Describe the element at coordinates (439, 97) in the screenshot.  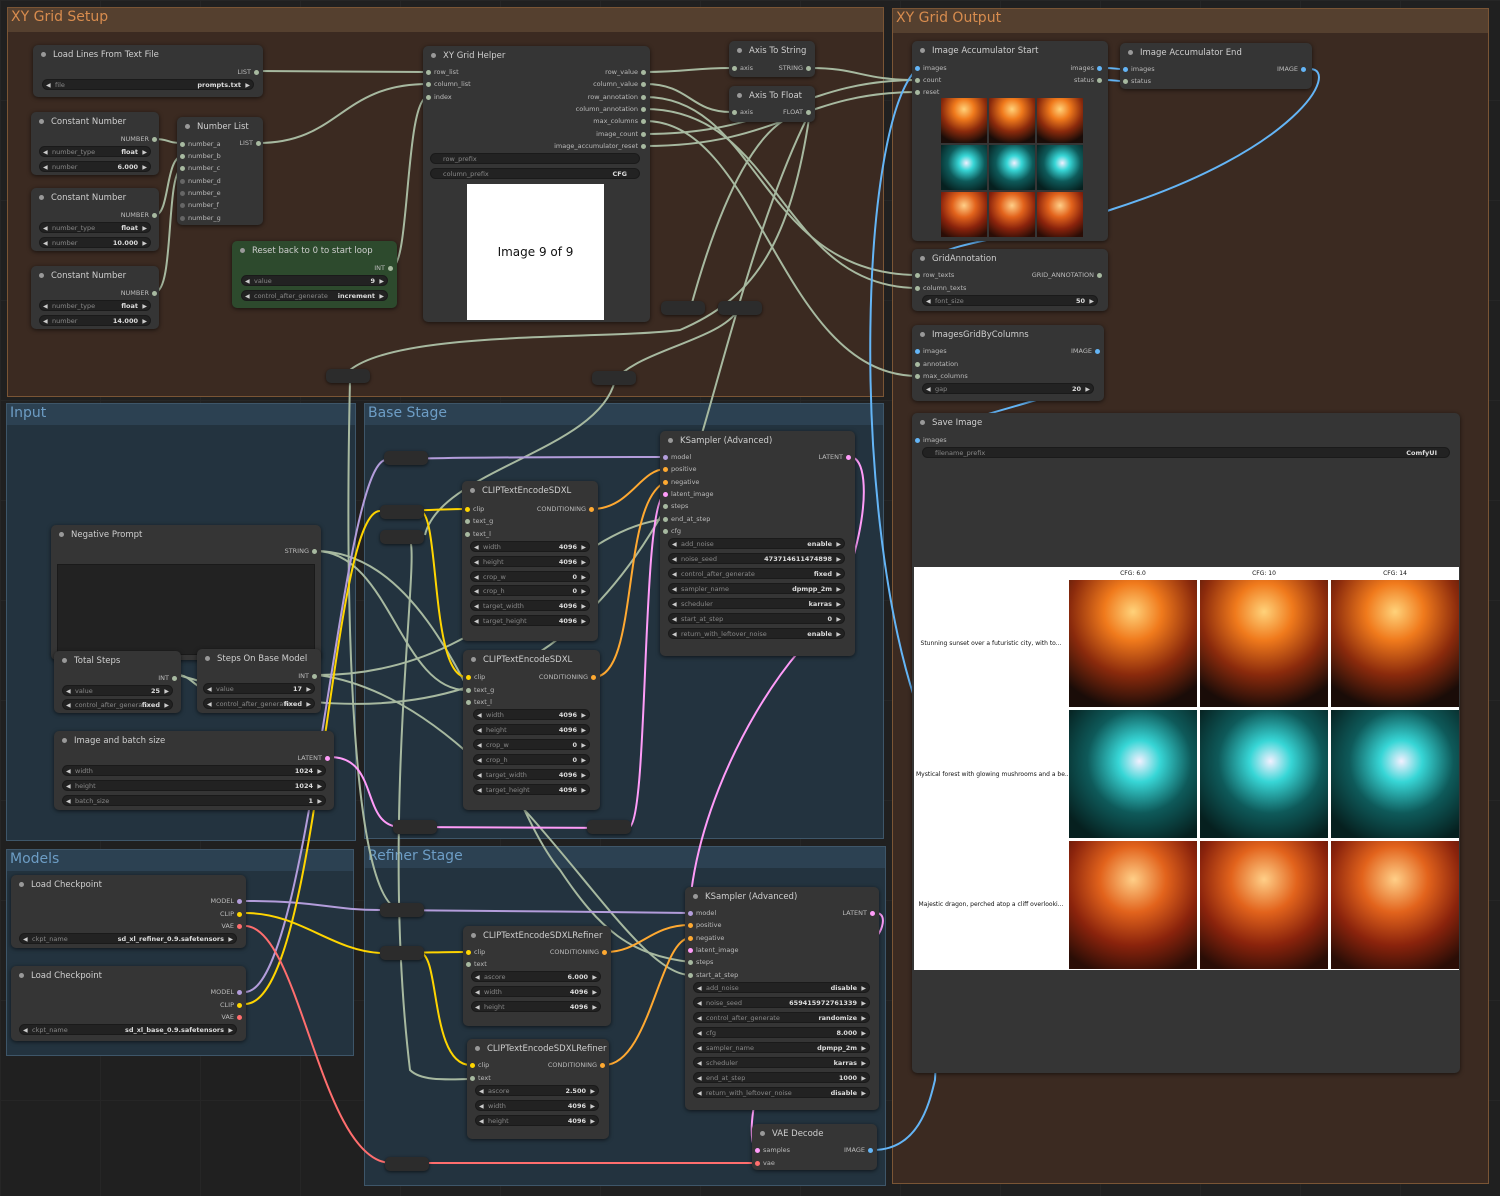
I see `input-index: index` at that location.